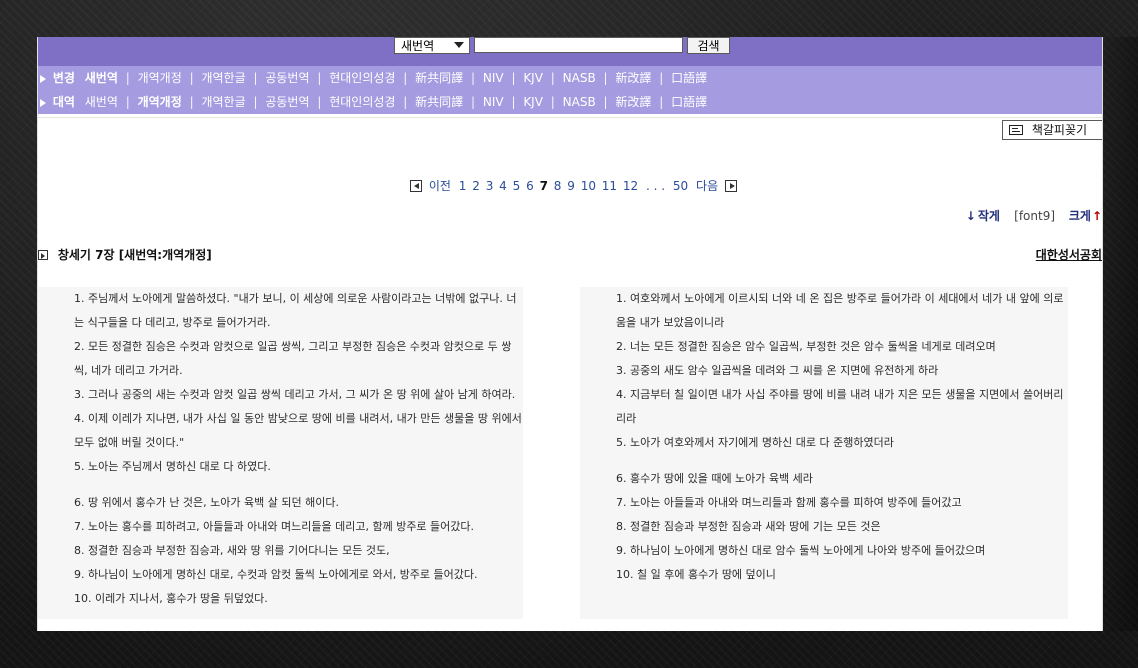  I want to click on verse-left-5: 5. 노아는 주님께서 명하신 대로 다 하였다., so click(172, 466).